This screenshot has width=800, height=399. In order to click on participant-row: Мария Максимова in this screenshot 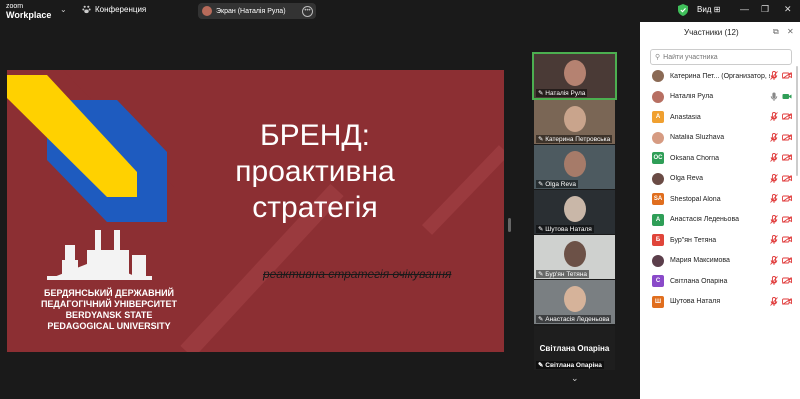, I will do `click(720, 261)`.